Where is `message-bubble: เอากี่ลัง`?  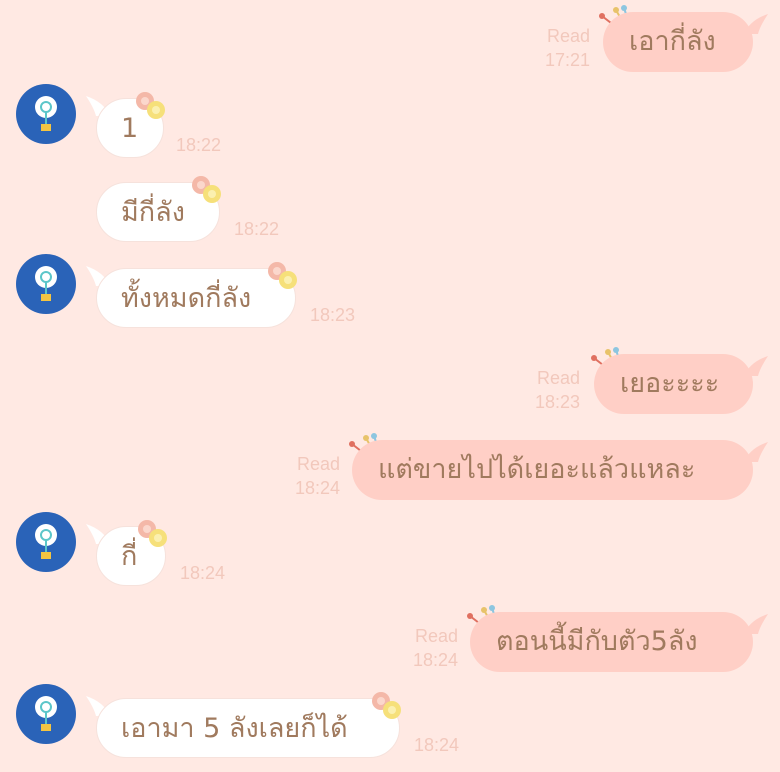 message-bubble: เอากี่ลัง is located at coordinates (678, 42).